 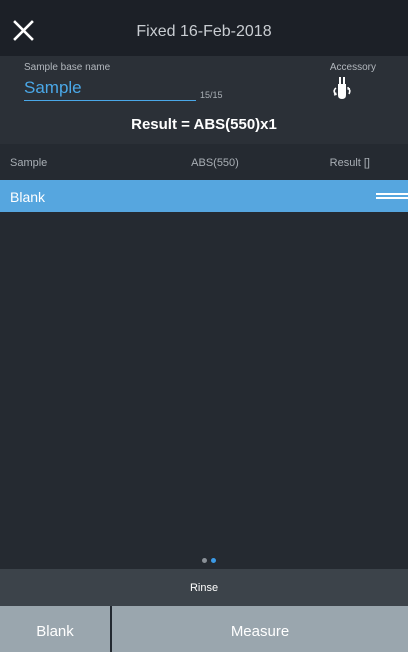 I want to click on page-dot-inactive, so click(x=204, y=560).